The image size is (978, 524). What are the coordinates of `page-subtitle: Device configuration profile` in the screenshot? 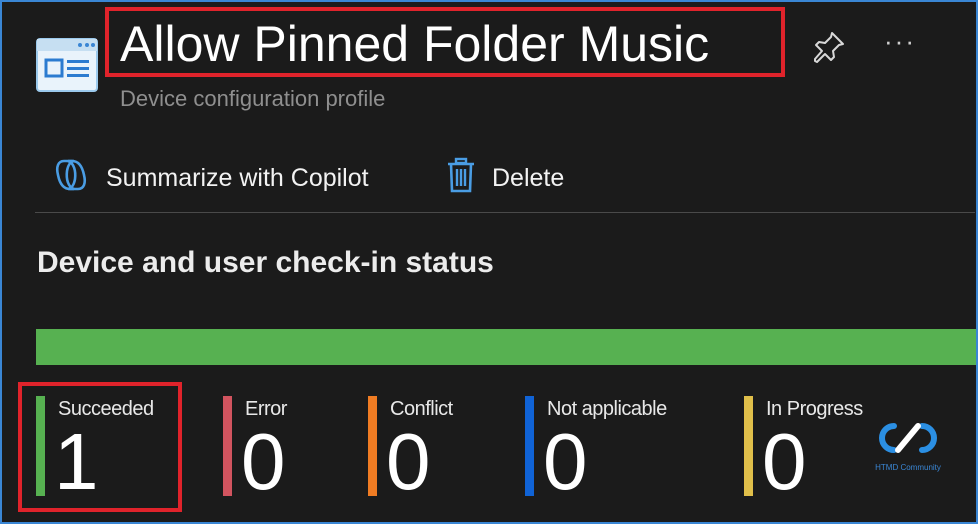 It's located at (253, 98).